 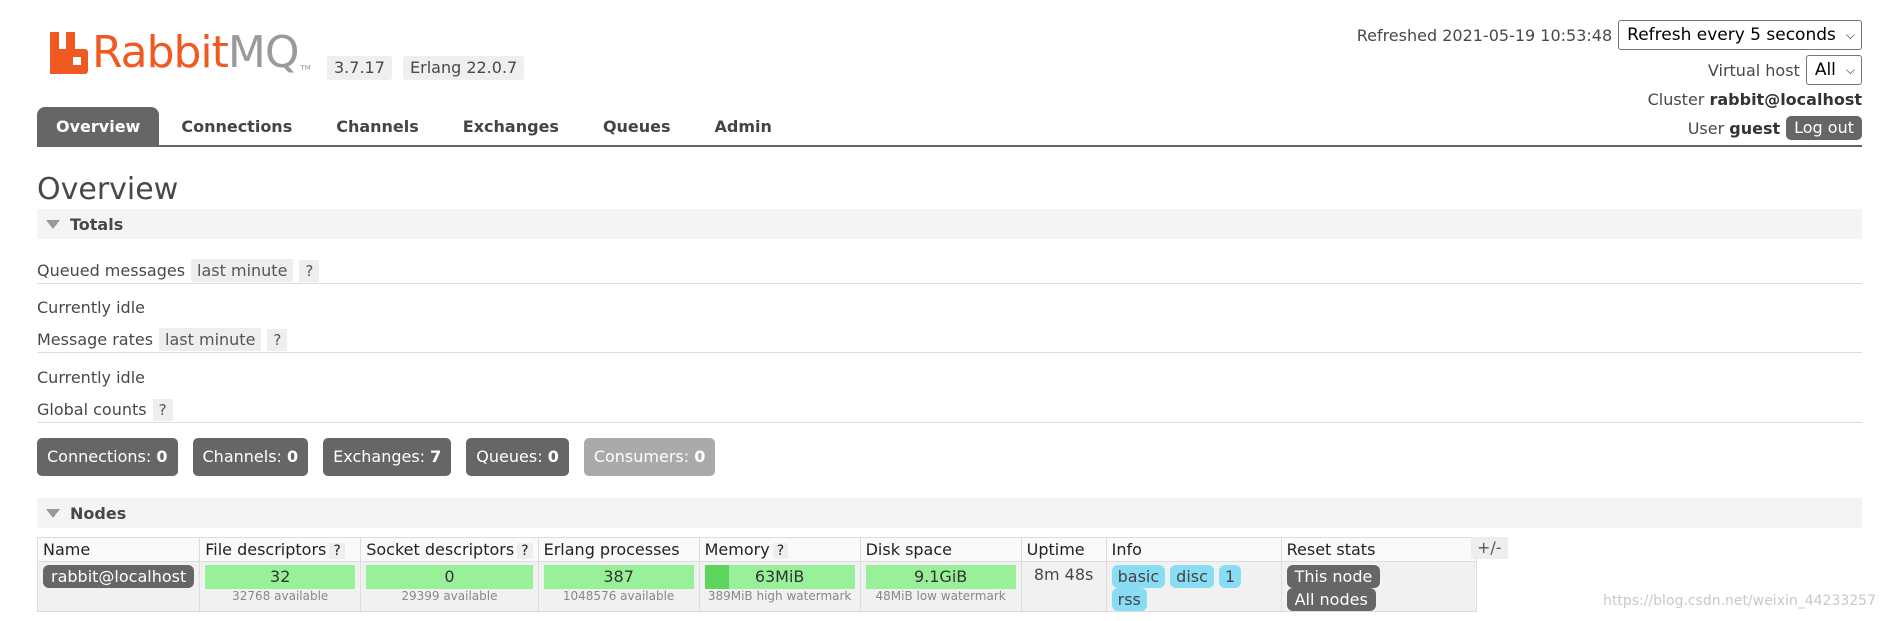 What do you see at coordinates (359, 68) in the screenshot?
I see `rabbitmq-version: 3.7.17` at bounding box center [359, 68].